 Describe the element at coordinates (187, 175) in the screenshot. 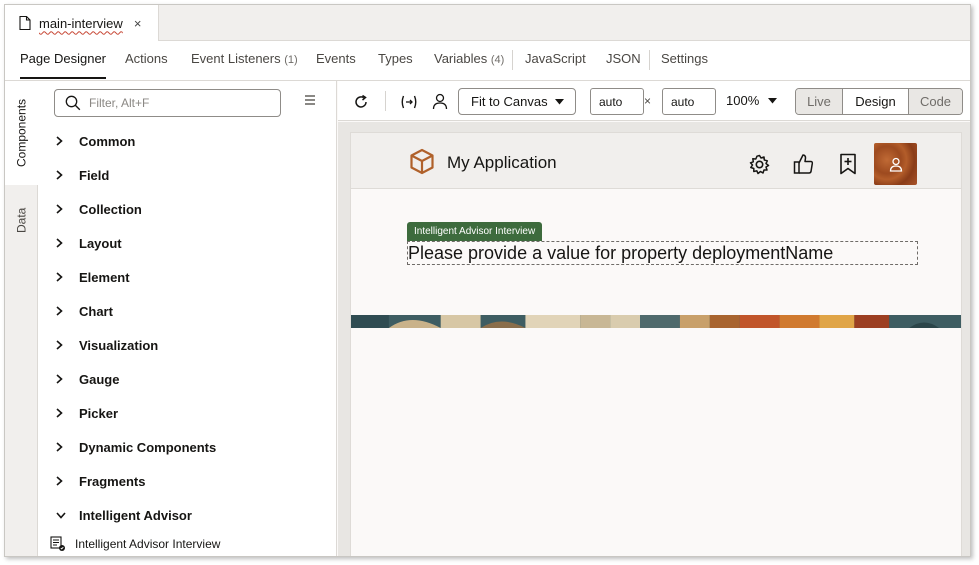

I see `category-field: Field` at that location.